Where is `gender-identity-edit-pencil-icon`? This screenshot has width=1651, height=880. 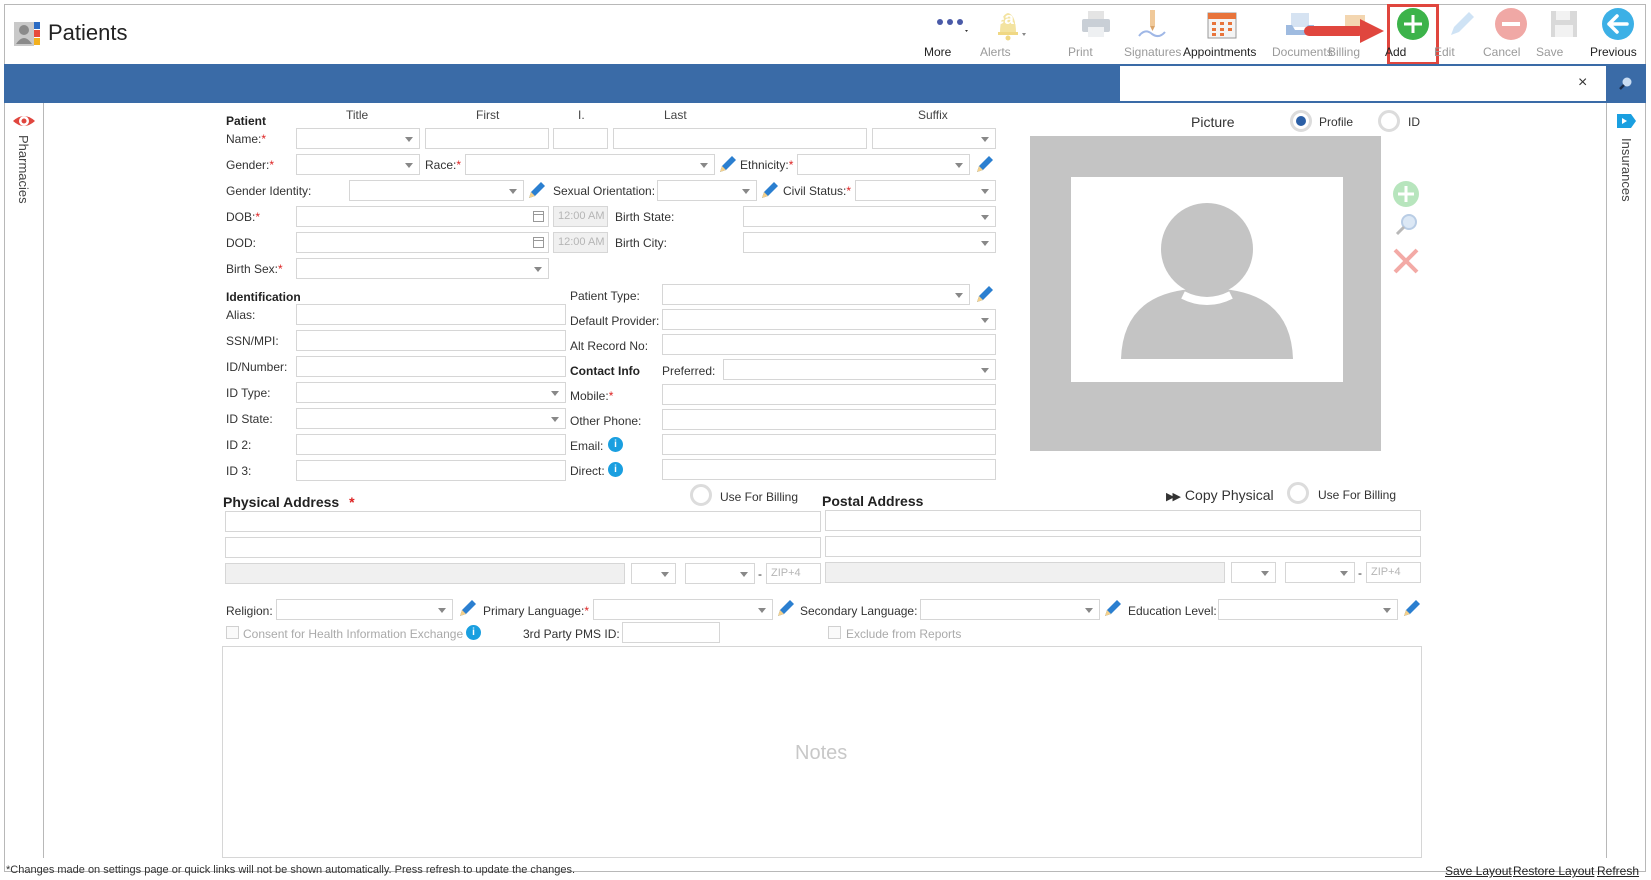 gender-identity-edit-pencil-icon is located at coordinates (537, 190).